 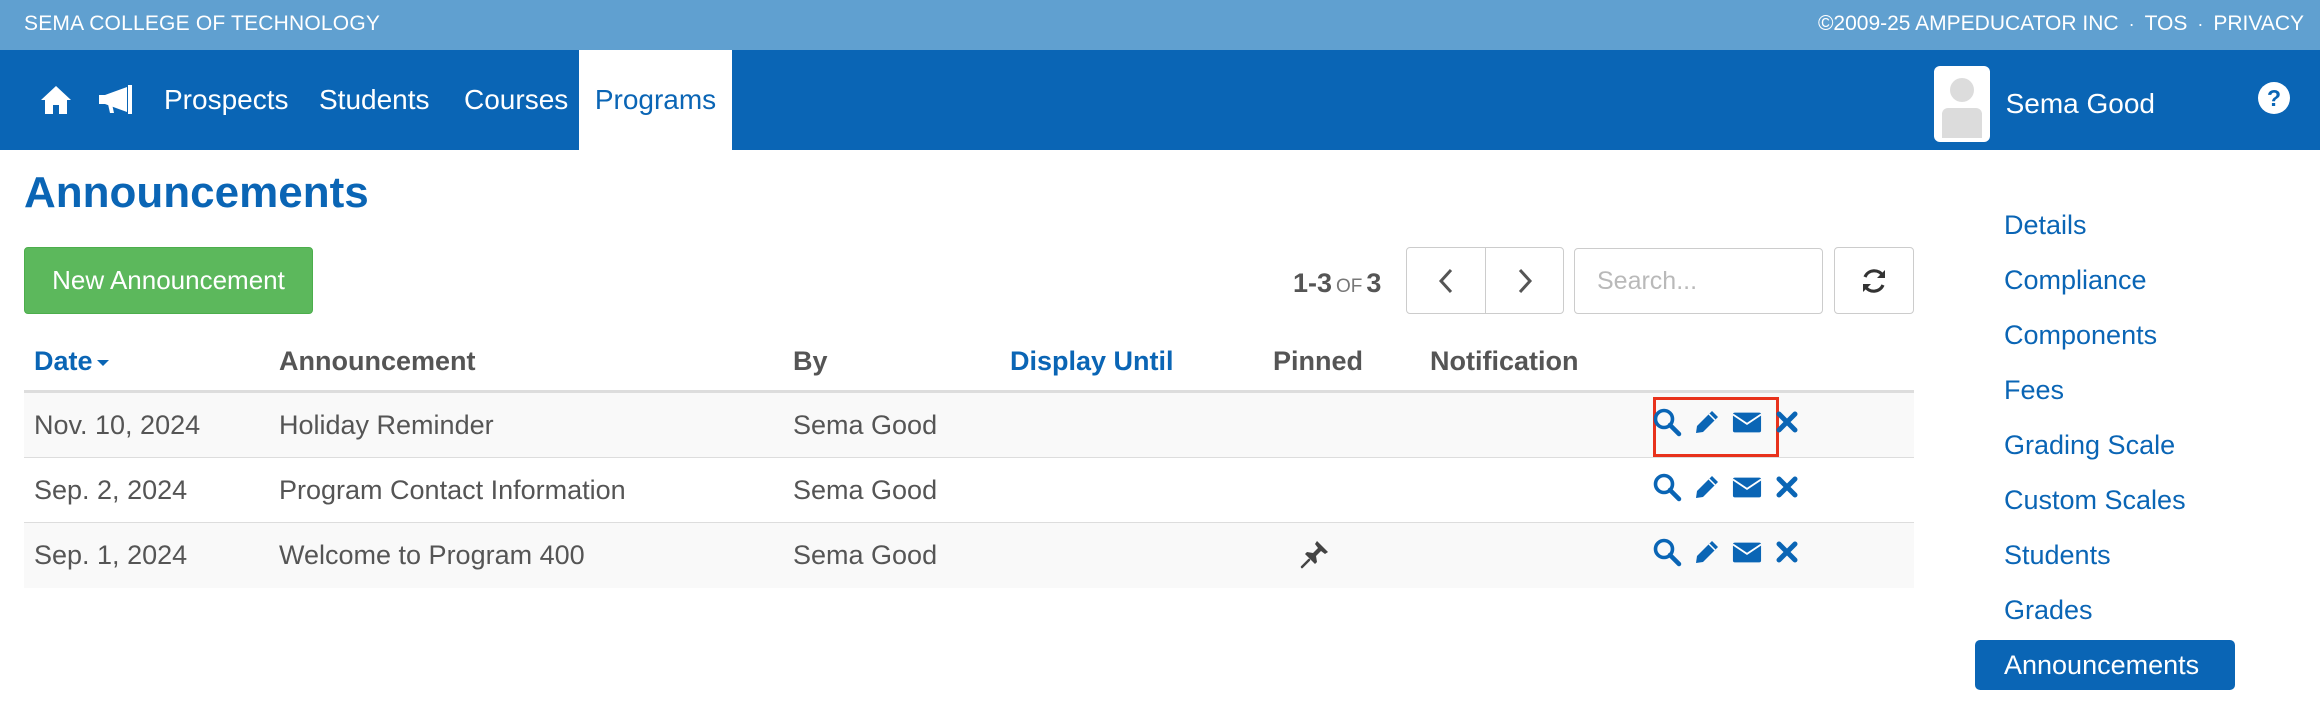 I want to click on new-announcement-button: New Announcement, so click(x=168, y=280).